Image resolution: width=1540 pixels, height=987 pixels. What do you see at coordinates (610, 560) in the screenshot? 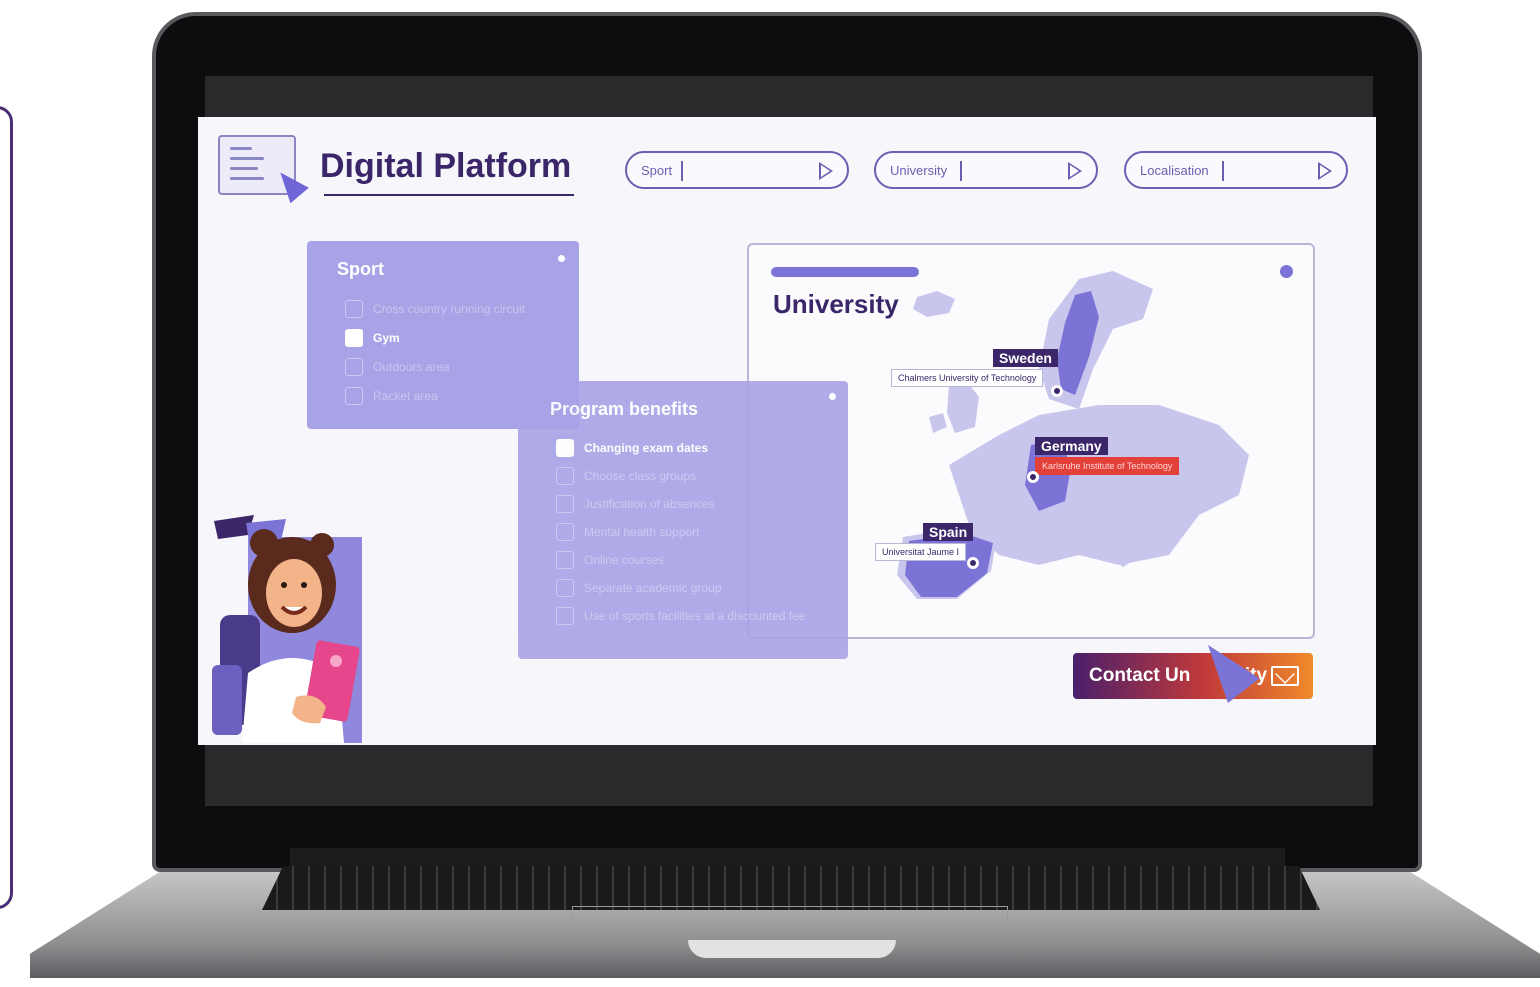
I see `benefit-option-online-courses: Online courses` at bounding box center [610, 560].